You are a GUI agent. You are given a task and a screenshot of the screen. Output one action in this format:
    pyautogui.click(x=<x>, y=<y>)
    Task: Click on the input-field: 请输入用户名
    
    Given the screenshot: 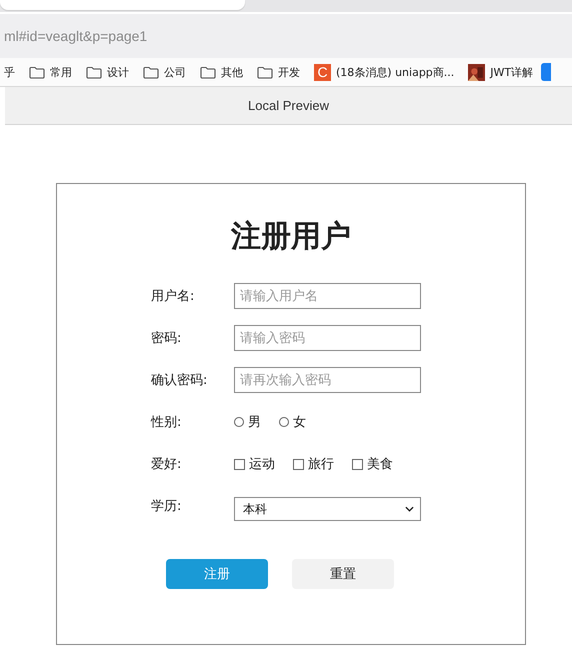 What is the action you would take?
    pyautogui.click(x=327, y=296)
    